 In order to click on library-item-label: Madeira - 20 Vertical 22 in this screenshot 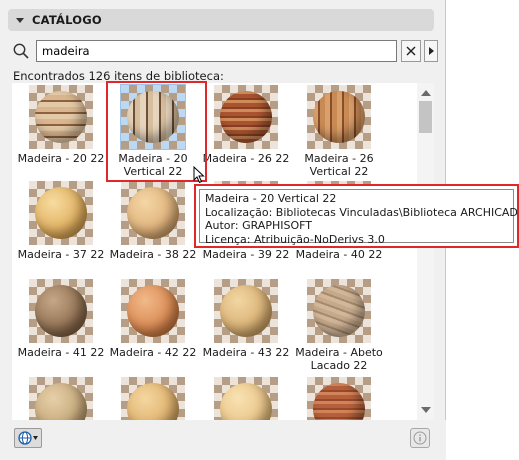, I will do `click(153, 165)`.